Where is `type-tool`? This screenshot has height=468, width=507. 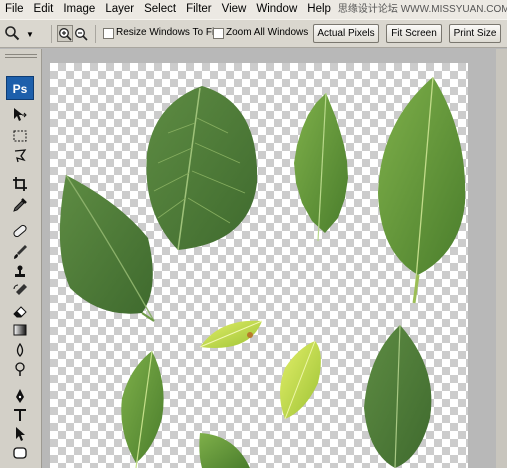 type-tool is located at coordinates (20, 415).